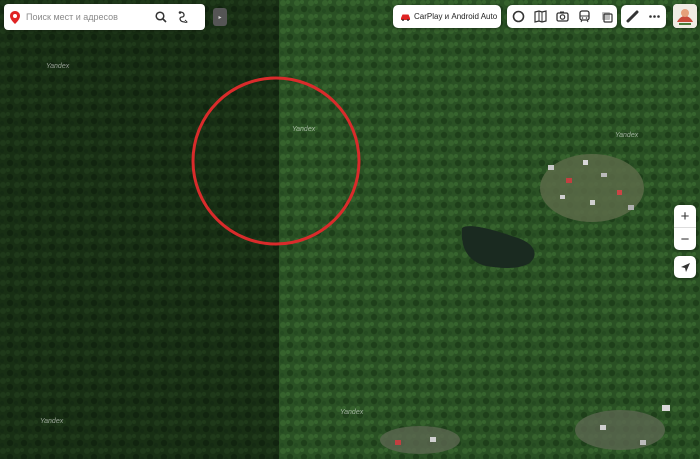 This screenshot has width=700, height=459. Describe the element at coordinates (15, 17) in the screenshot. I see `map-pin-icon` at that location.